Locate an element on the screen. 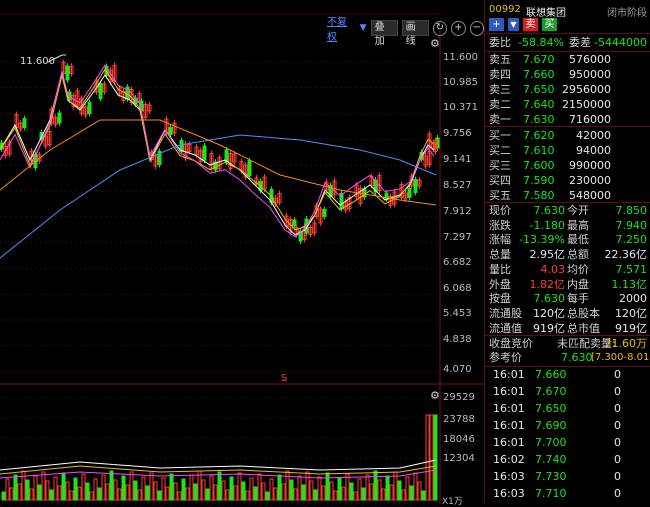 The image size is (650, 507). bid-row: 买五 7.580 548000 is located at coordinates (567, 195).